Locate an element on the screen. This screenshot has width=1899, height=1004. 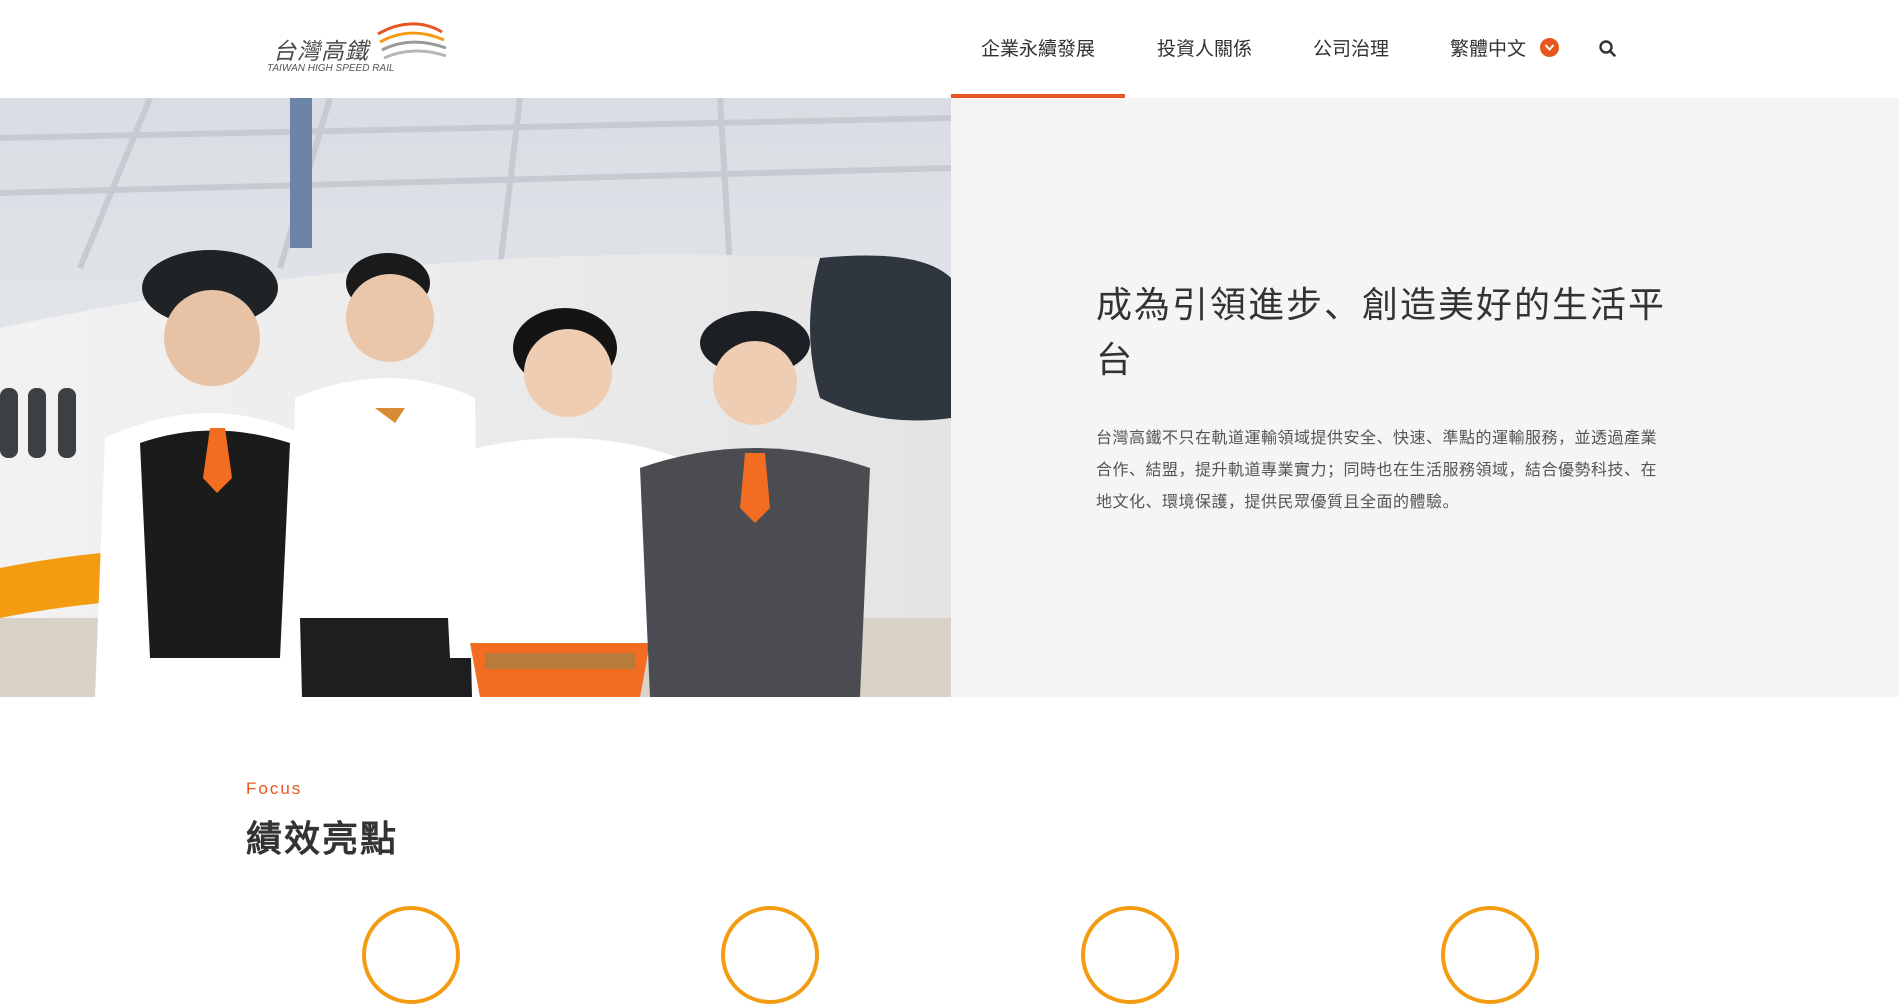
hero-title: 成為引領進步、創造美好的生活平台 is located at coordinates (1381, 333).